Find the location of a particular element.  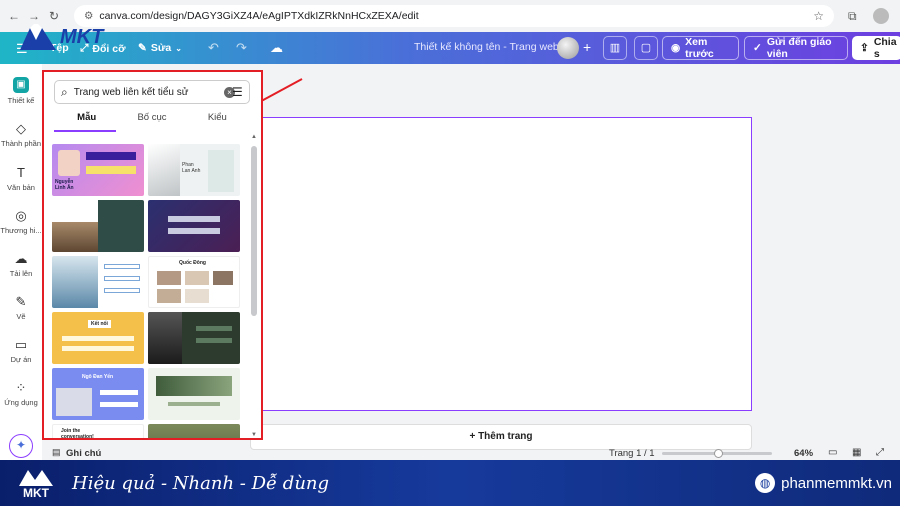

globe-icon: ◍ is located at coordinates (765, 483).